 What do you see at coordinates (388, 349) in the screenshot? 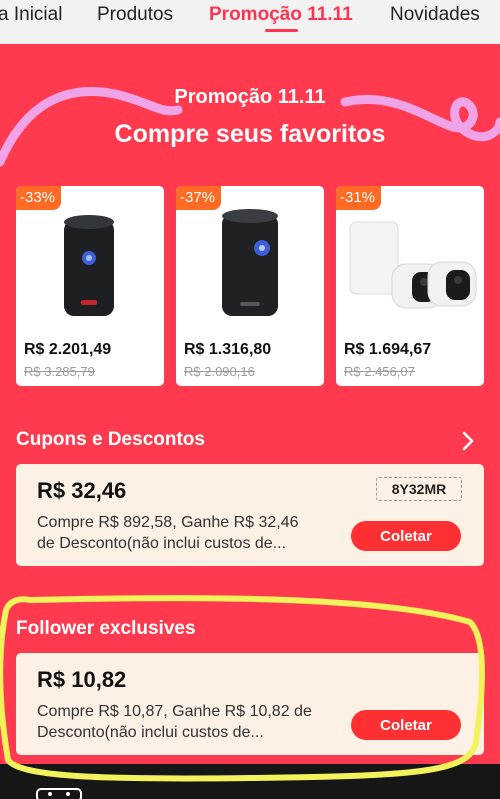
I see `product-price: R$ 1.694,67` at bounding box center [388, 349].